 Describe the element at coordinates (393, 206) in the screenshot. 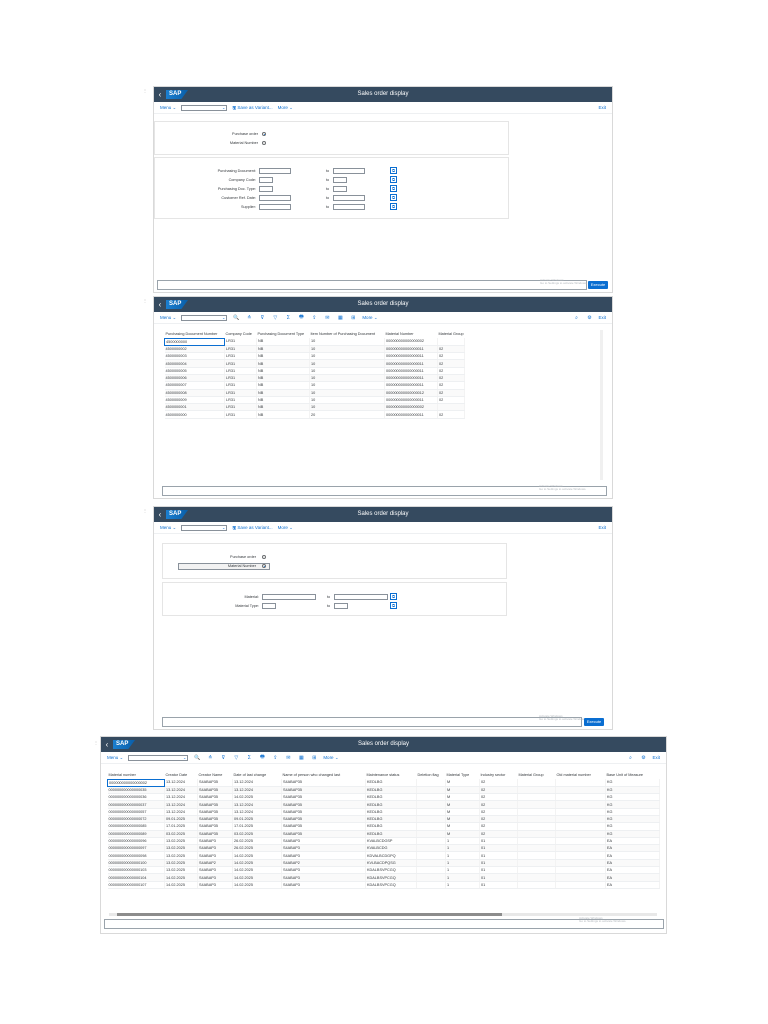

I see `multiple-selection-icon: ⧉` at that location.